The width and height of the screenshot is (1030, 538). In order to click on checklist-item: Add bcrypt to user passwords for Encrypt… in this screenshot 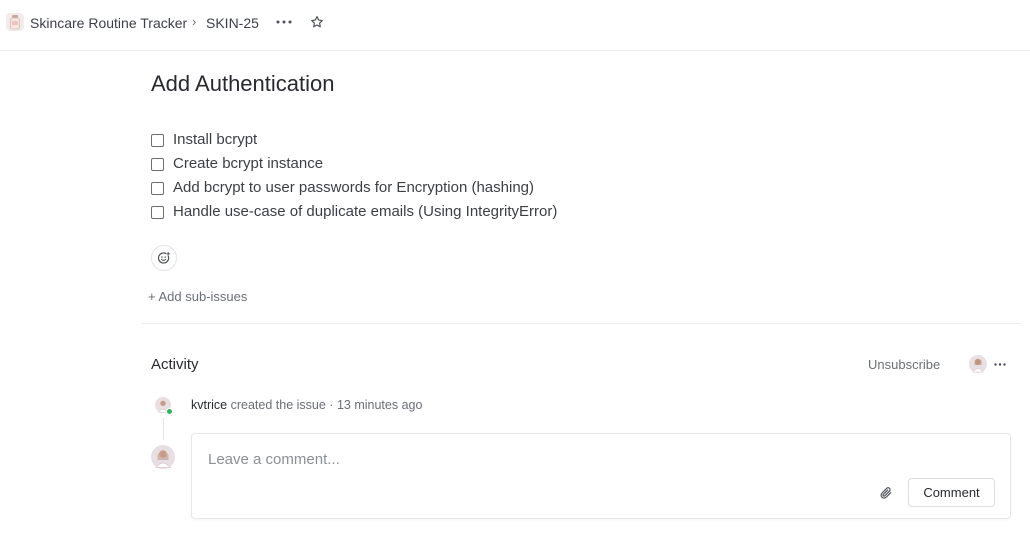, I will do `click(354, 188)`.